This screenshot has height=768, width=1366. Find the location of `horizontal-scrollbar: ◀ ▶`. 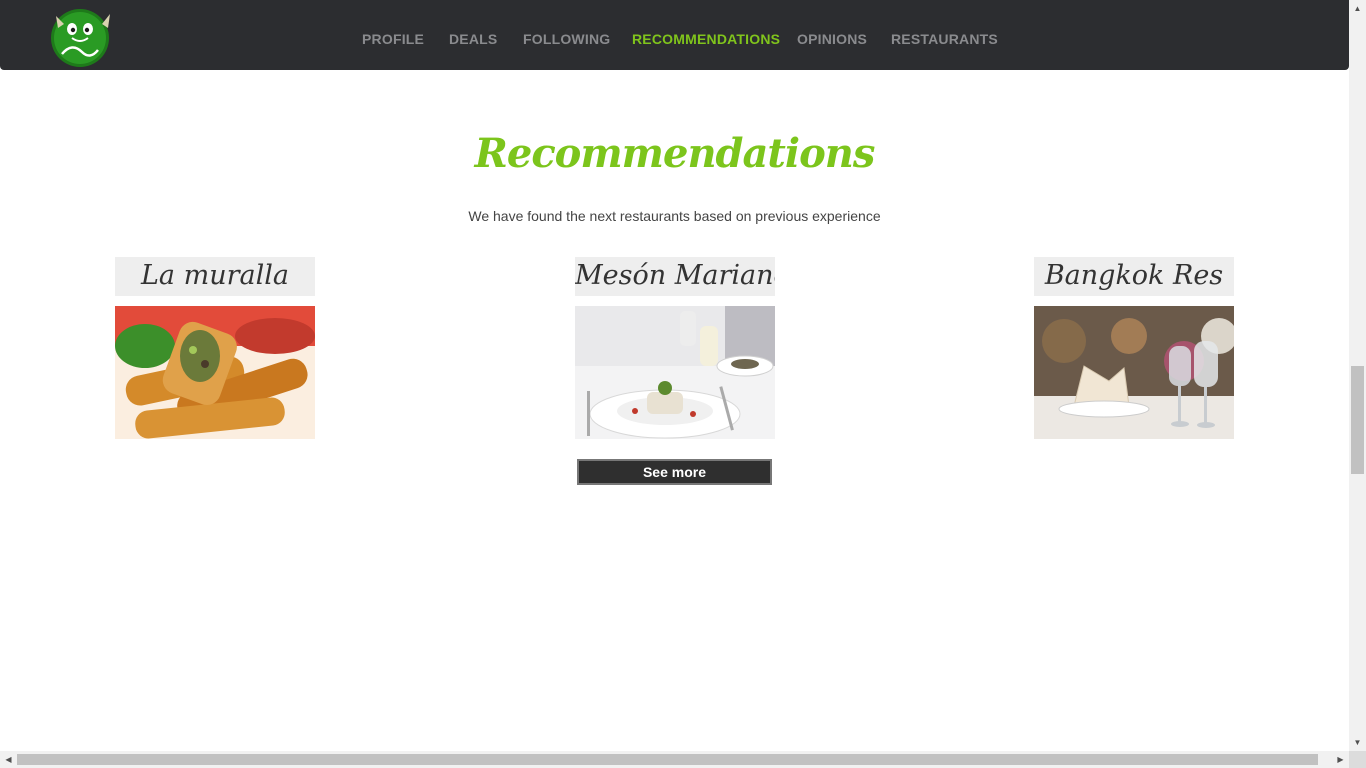

horizontal-scrollbar: ◀ ▶ is located at coordinates (674, 759).